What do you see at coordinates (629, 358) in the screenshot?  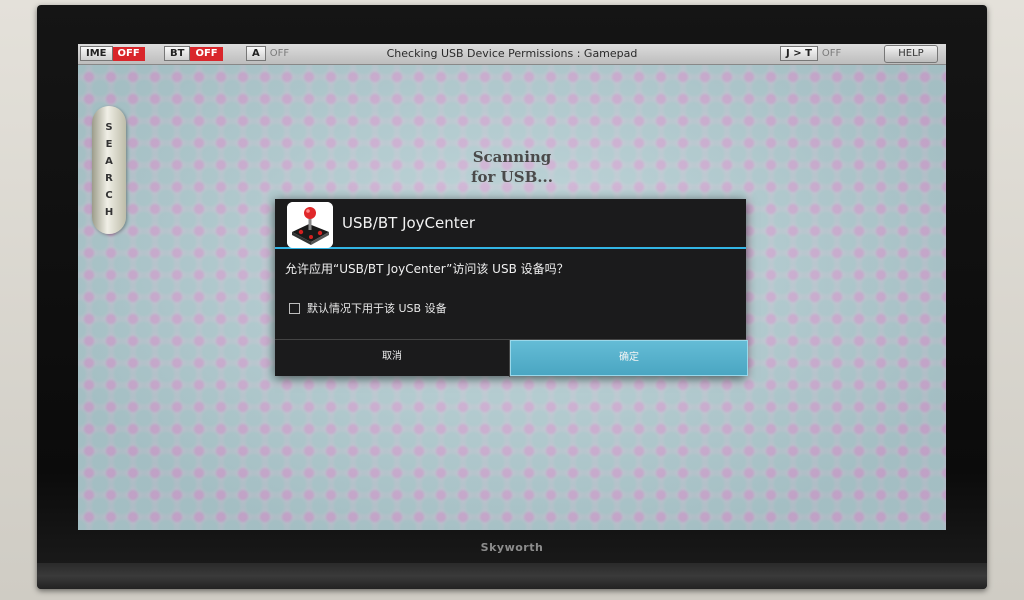 I see `ok-button: 确定` at bounding box center [629, 358].